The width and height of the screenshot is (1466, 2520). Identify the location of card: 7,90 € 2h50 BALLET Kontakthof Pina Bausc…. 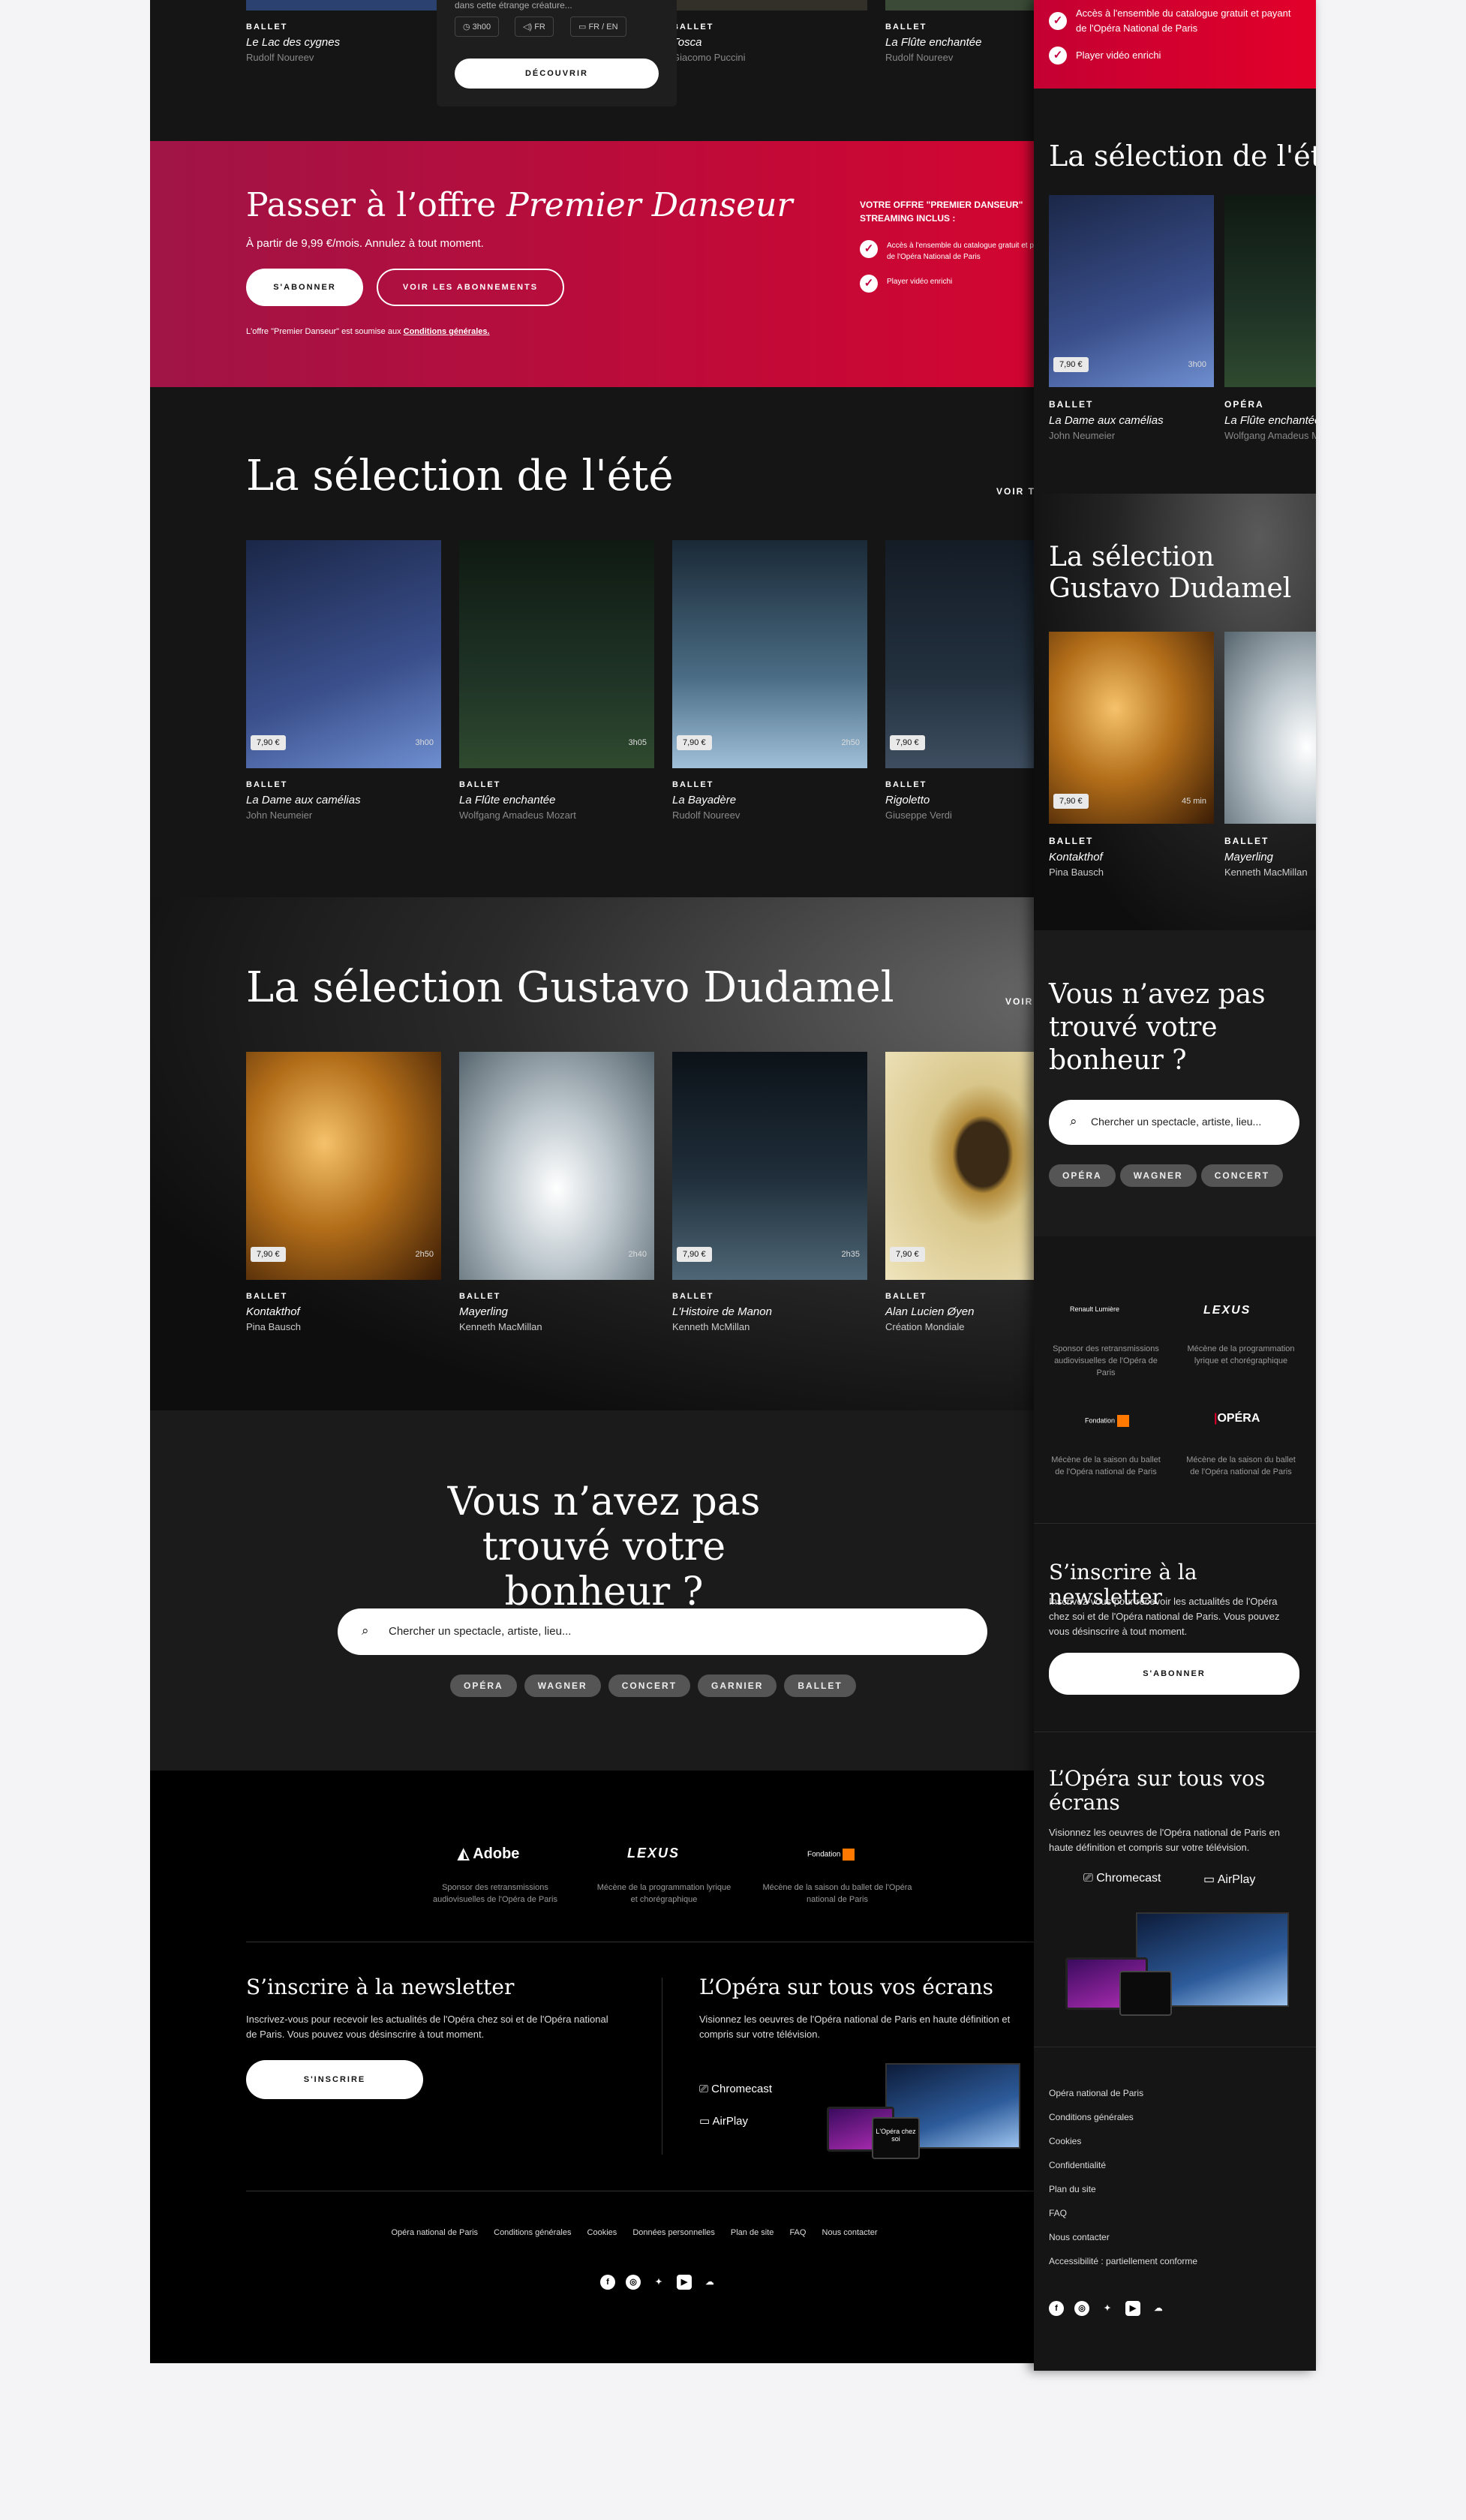
(343, 1192).